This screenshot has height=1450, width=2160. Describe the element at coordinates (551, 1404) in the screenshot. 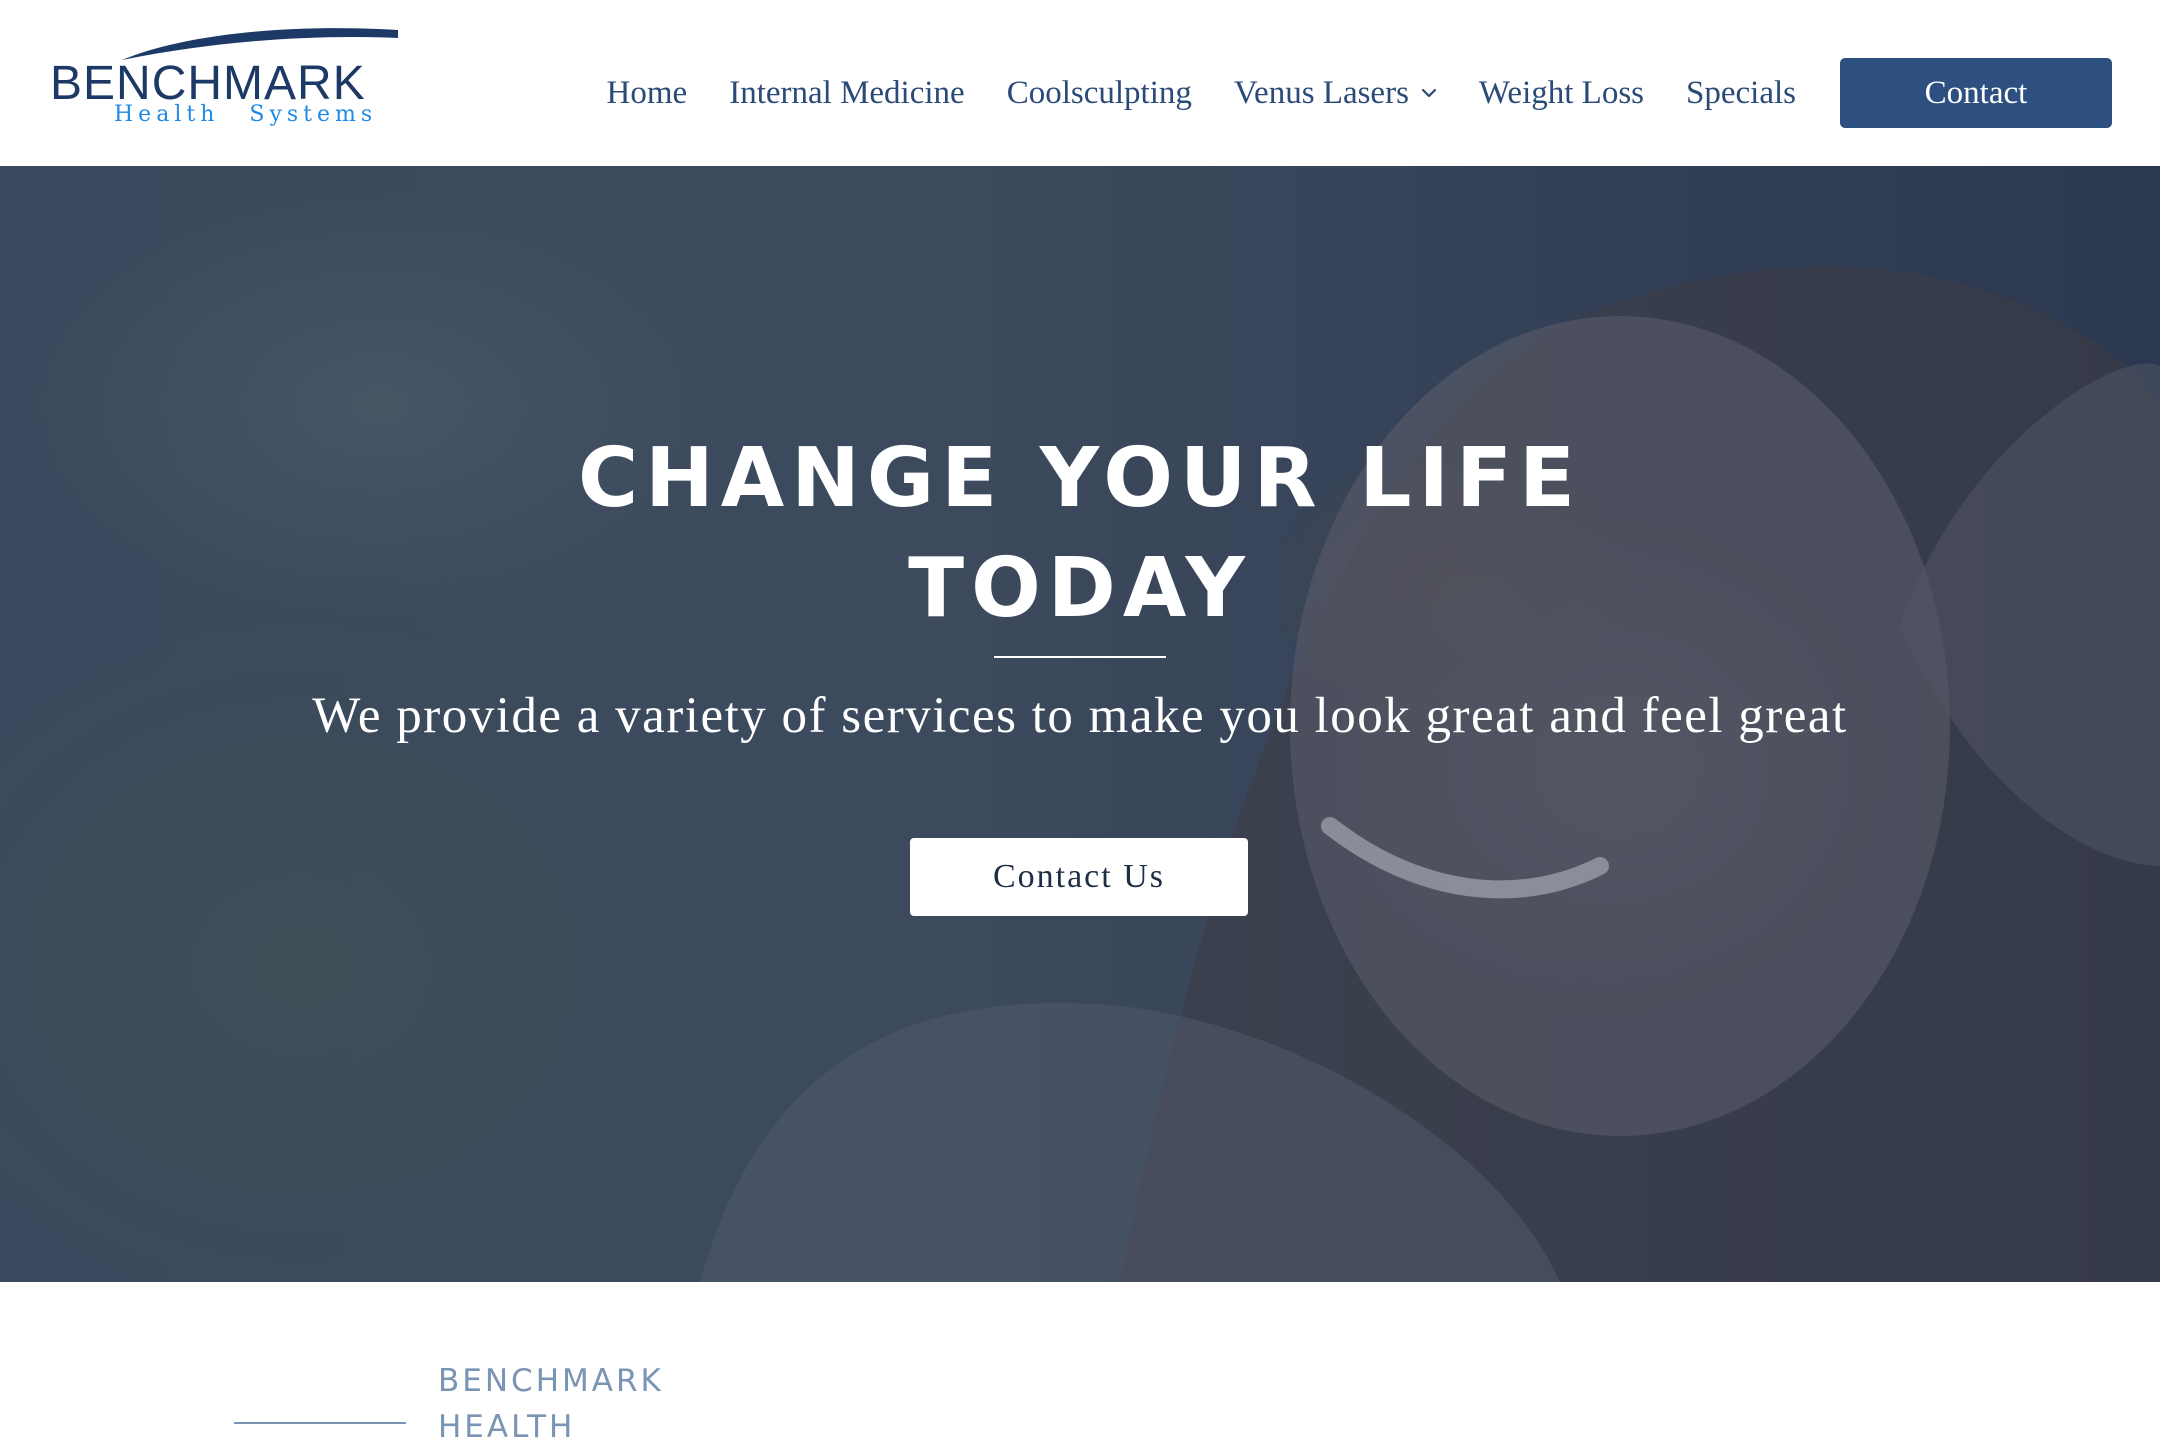

I see `section-label: BENCHMARK HEALTH` at that location.